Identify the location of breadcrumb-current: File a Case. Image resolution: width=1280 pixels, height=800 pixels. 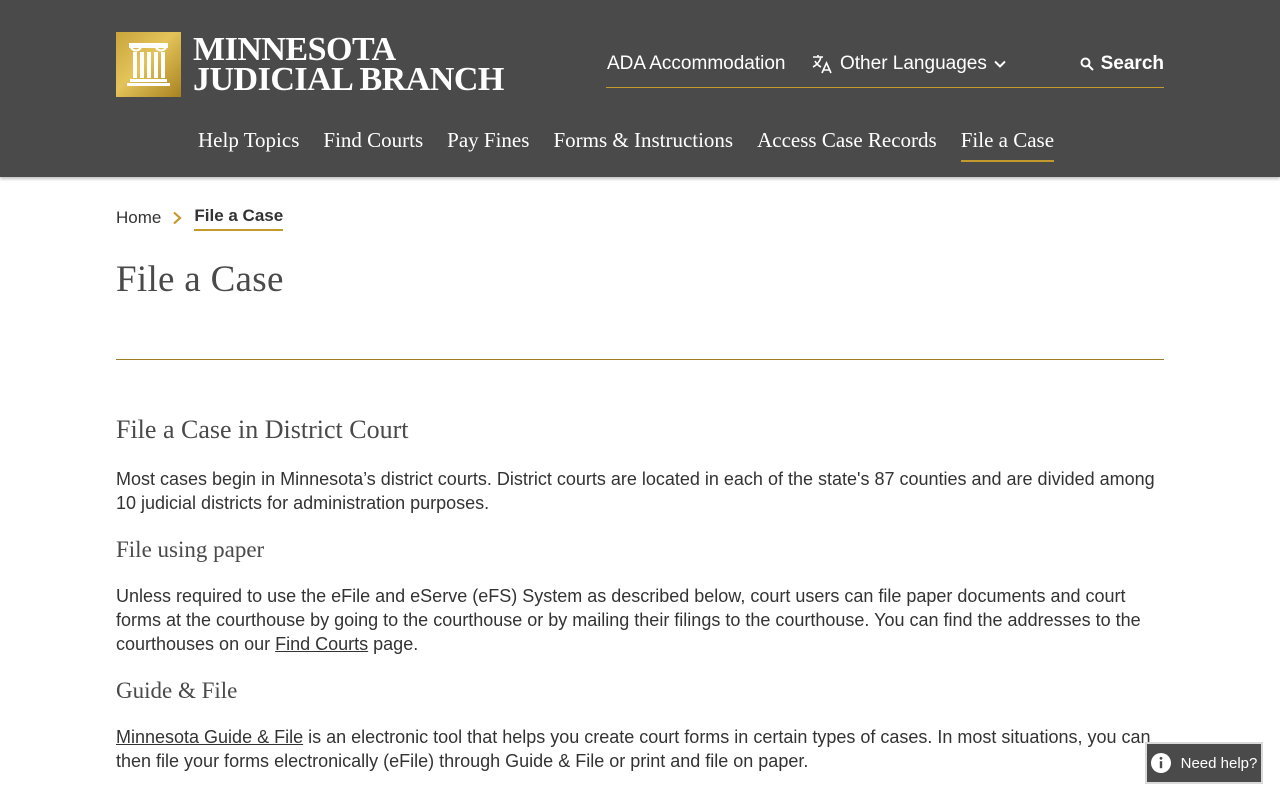
(239, 217).